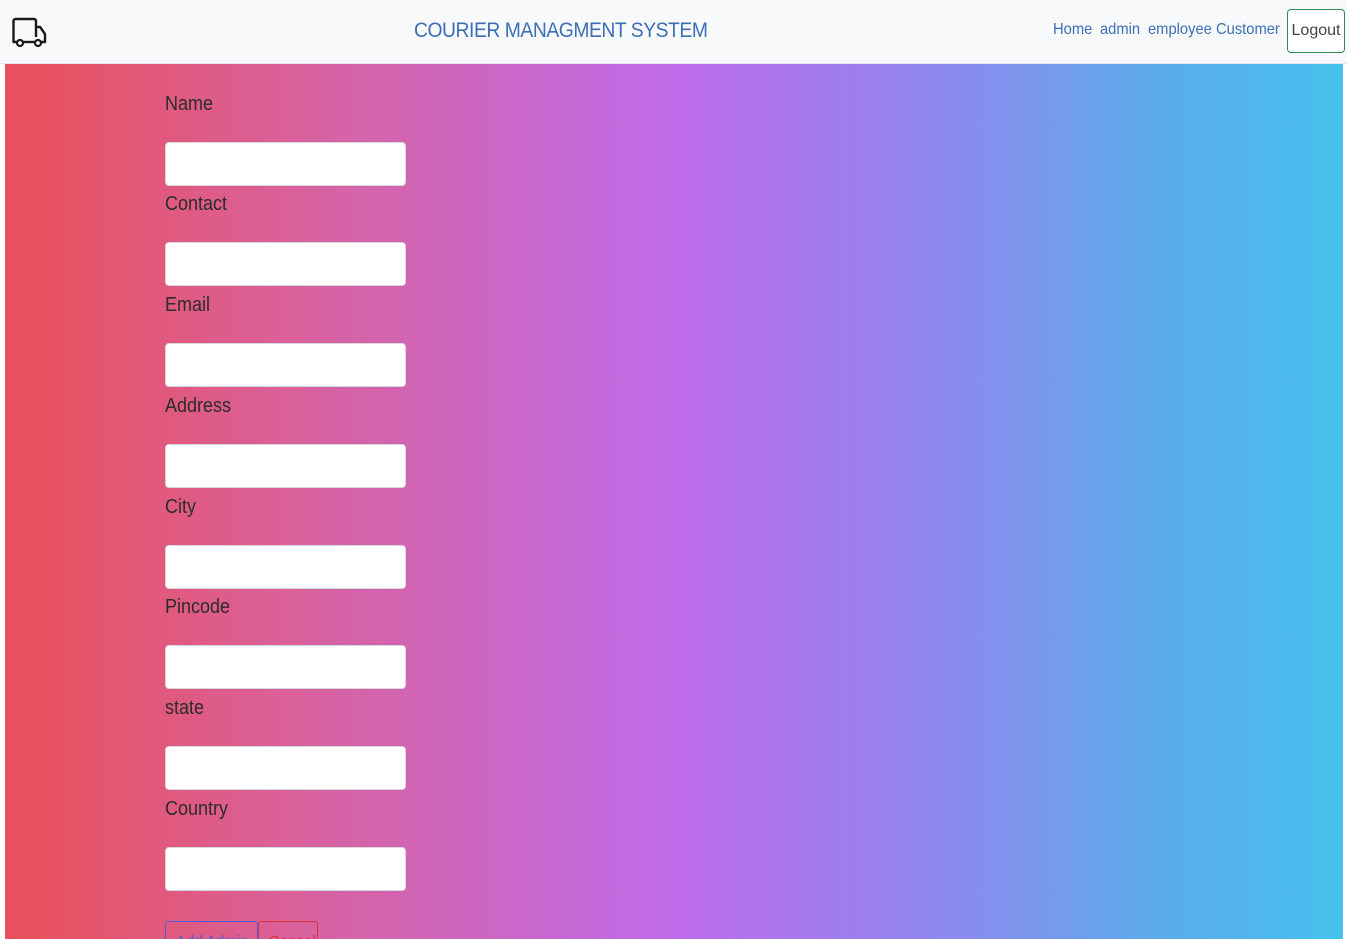 This screenshot has height=939, width=1347. I want to click on nav-links: Home admin employee Customer, so click(1166, 30).